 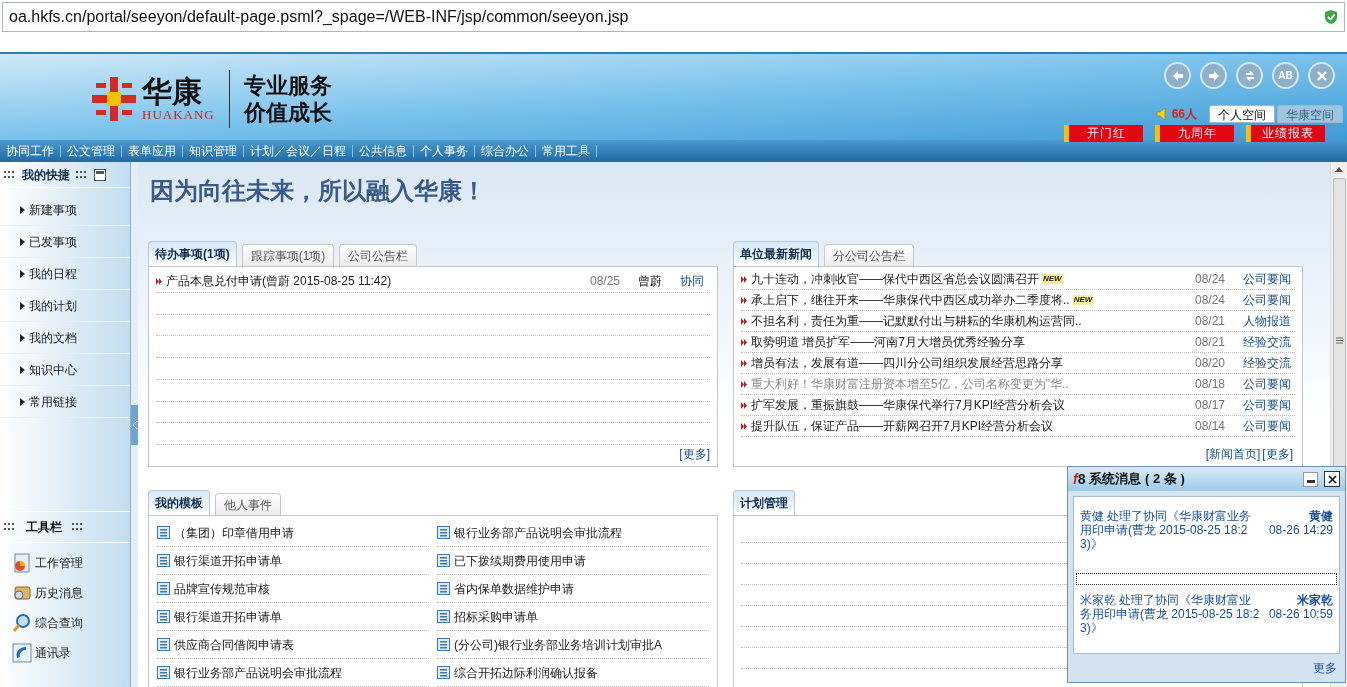 I want to click on nav-link: 综合办公, so click(x=505, y=151).